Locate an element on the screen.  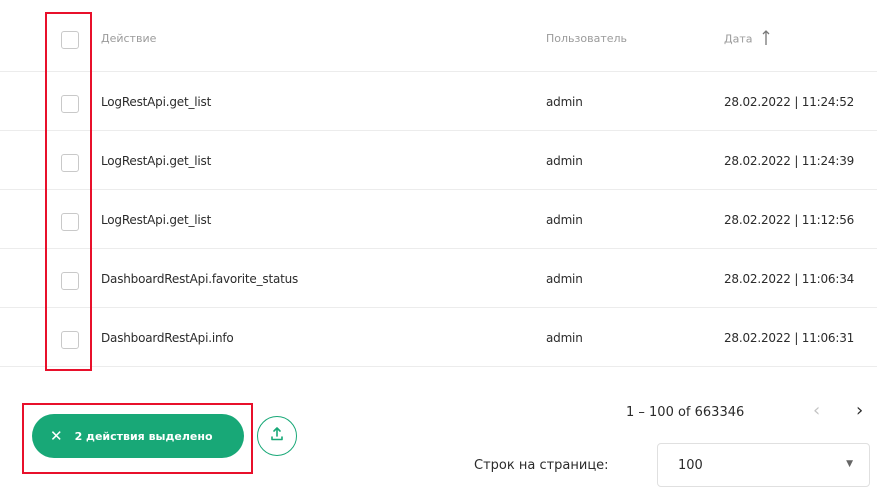
rows-per-page-label: Строк на странице: is located at coordinates (541, 465).